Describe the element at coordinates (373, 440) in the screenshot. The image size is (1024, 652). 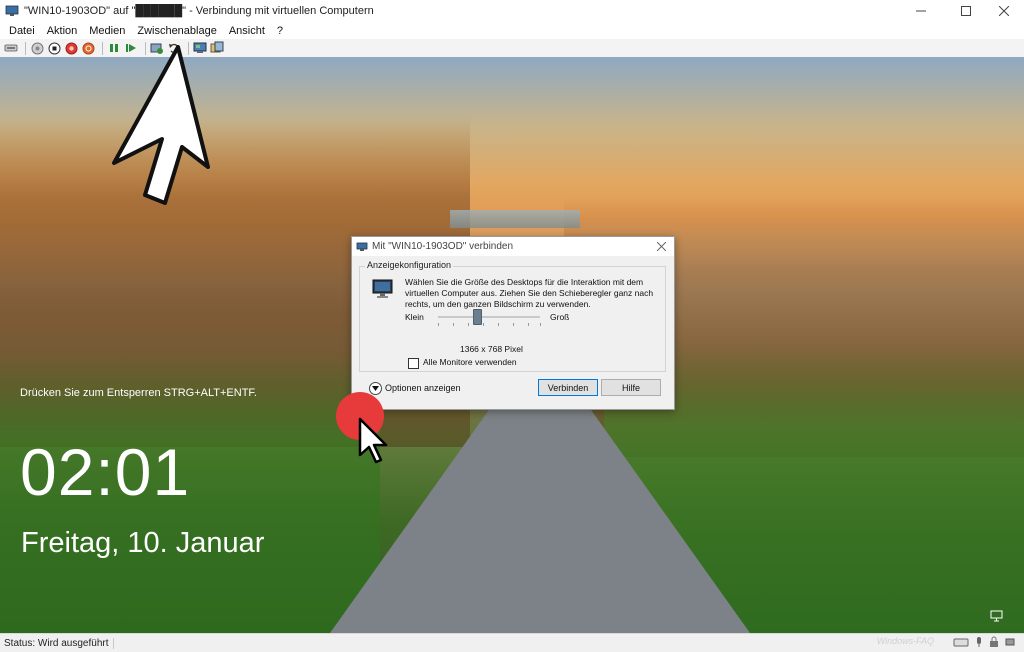
I see `mouse-cursor-icon` at that location.